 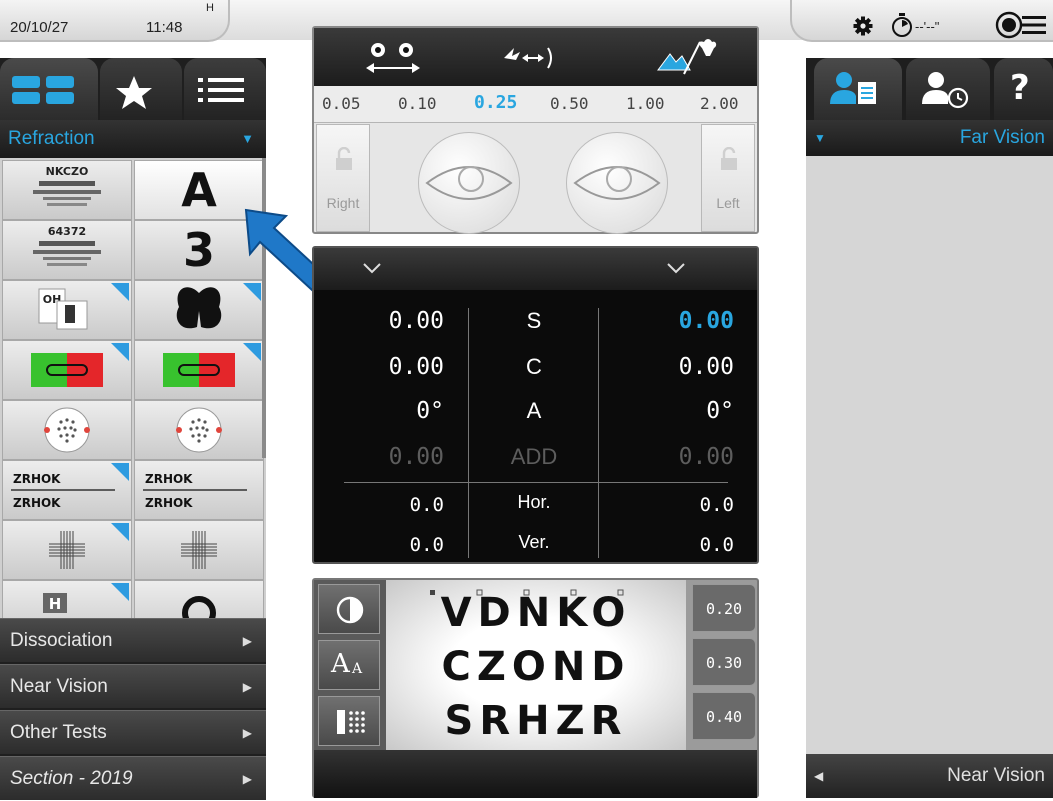 I want to click on left-eye-button, so click(x=617, y=183).